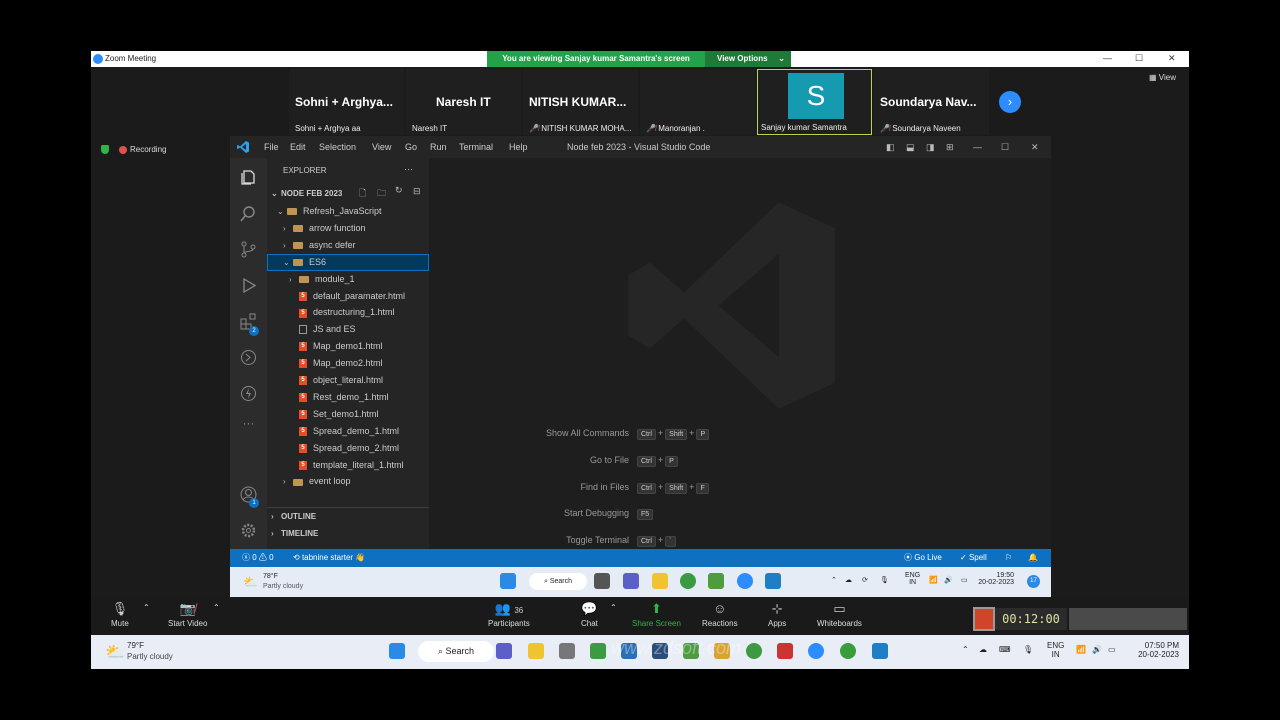 This screenshot has width=1280, height=720. What do you see at coordinates (248, 177) in the screenshot?
I see `explorer-icon` at bounding box center [248, 177].